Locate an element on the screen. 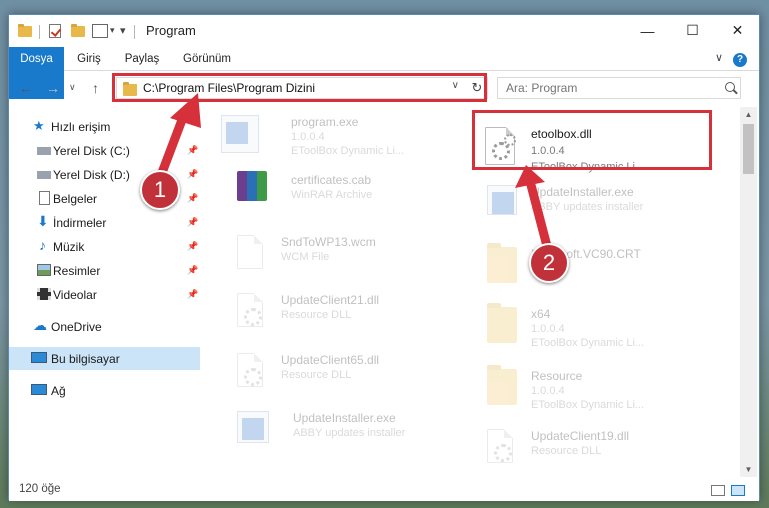  tab-share: Paylaş is located at coordinates (142, 59).